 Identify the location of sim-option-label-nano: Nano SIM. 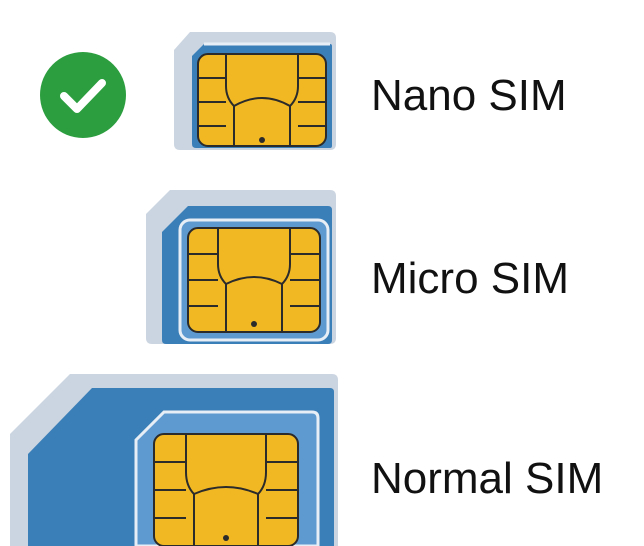
(469, 95).